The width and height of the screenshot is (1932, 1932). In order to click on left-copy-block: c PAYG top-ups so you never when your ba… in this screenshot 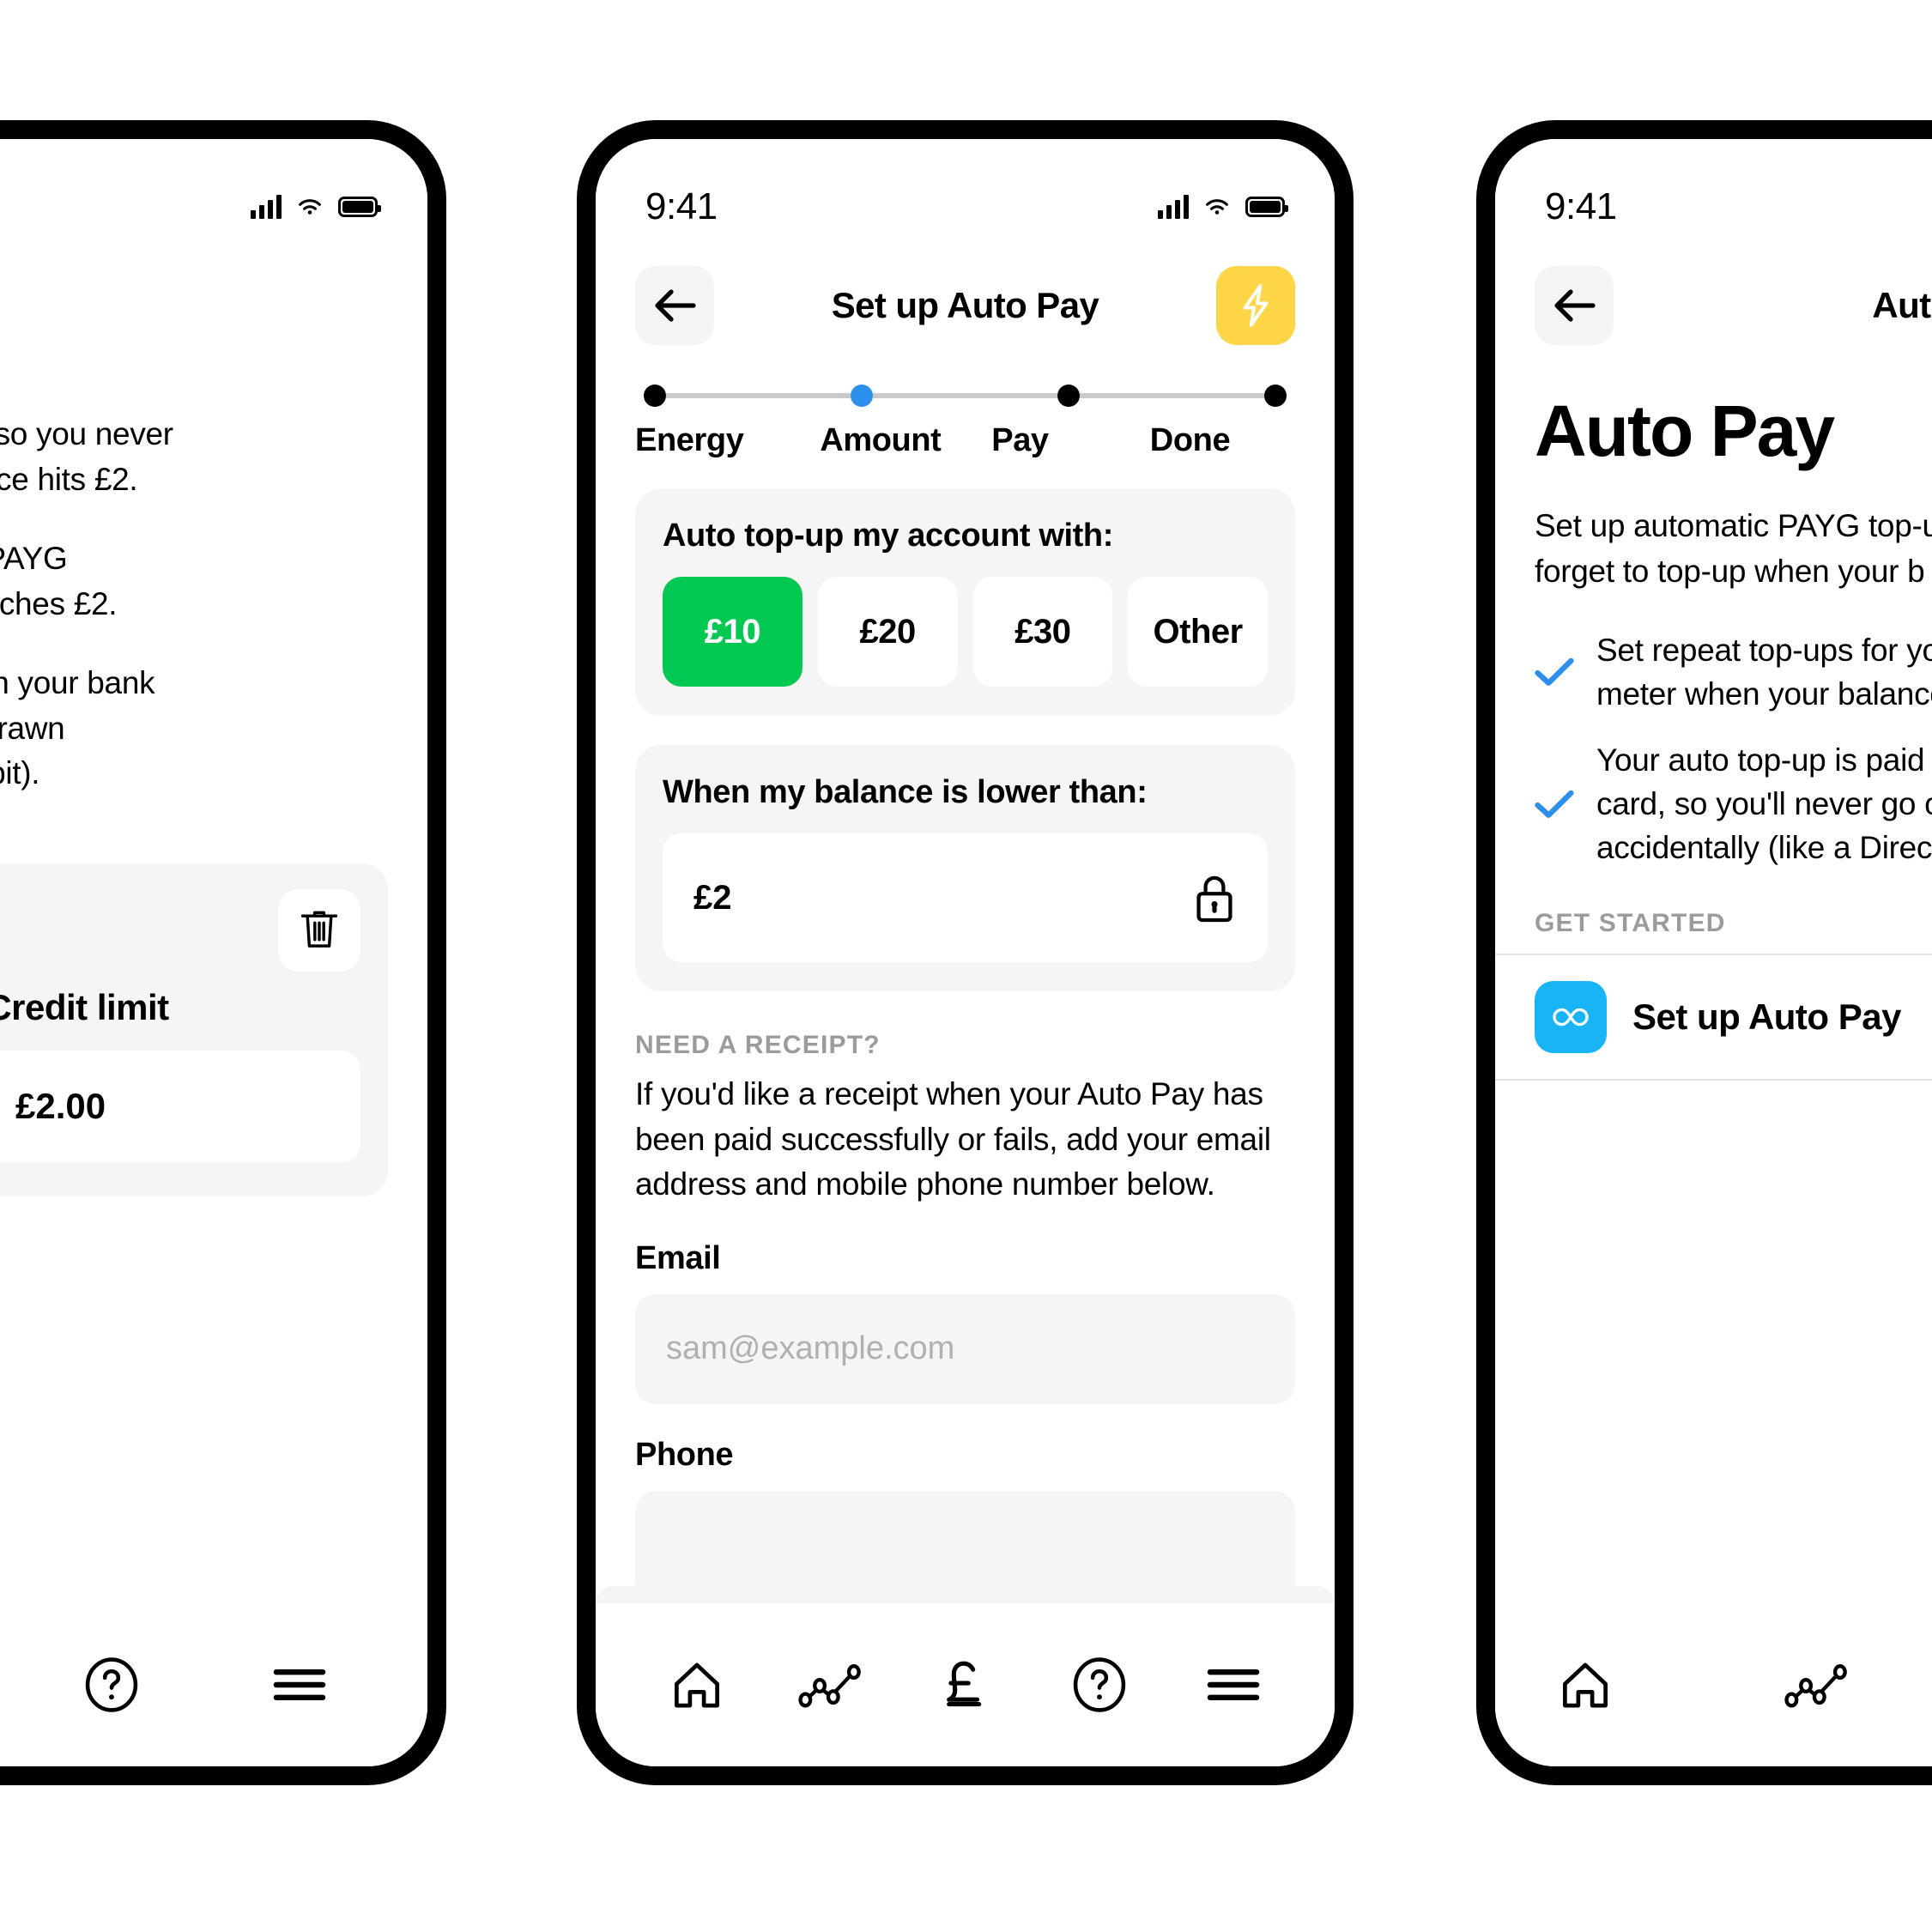, I will do `click(213, 570)`.